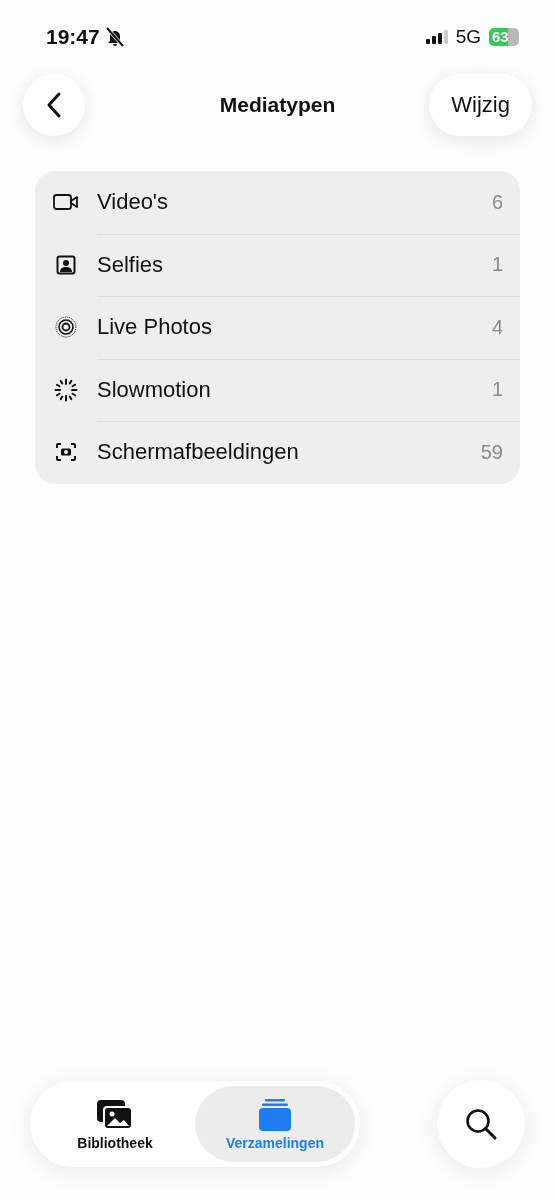 Image resolution: width=555 pixels, height=1200 pixels. I want to click on media-type-label: Schermafbeeldingen, so click(289, 452).